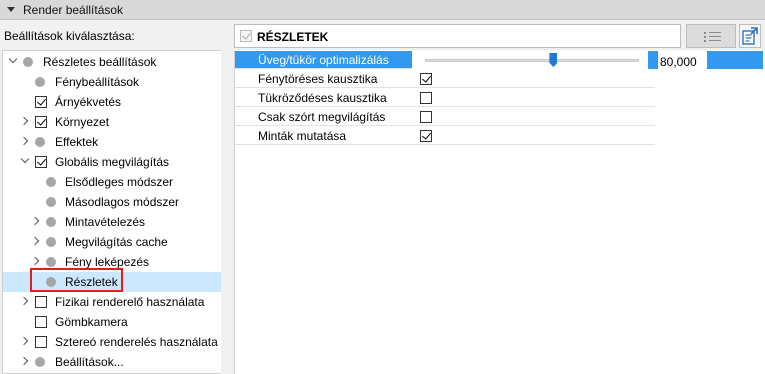 This screenshot has width=765, height=374. What do you see at coordinates (302, 136) in the screenshot?
I see `setting-label: Minták mutatása` at bounding box center [302, 136].